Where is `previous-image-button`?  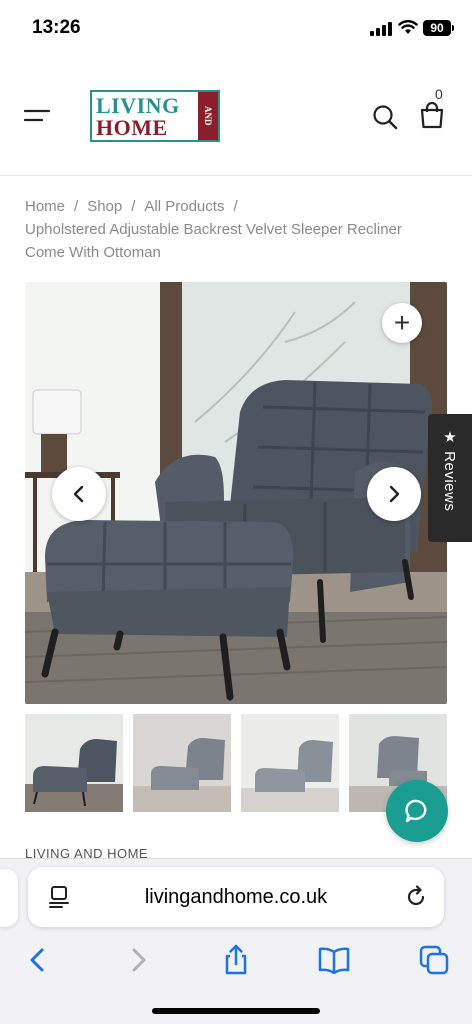 previous-image-button is located at coordinates (79, 494).